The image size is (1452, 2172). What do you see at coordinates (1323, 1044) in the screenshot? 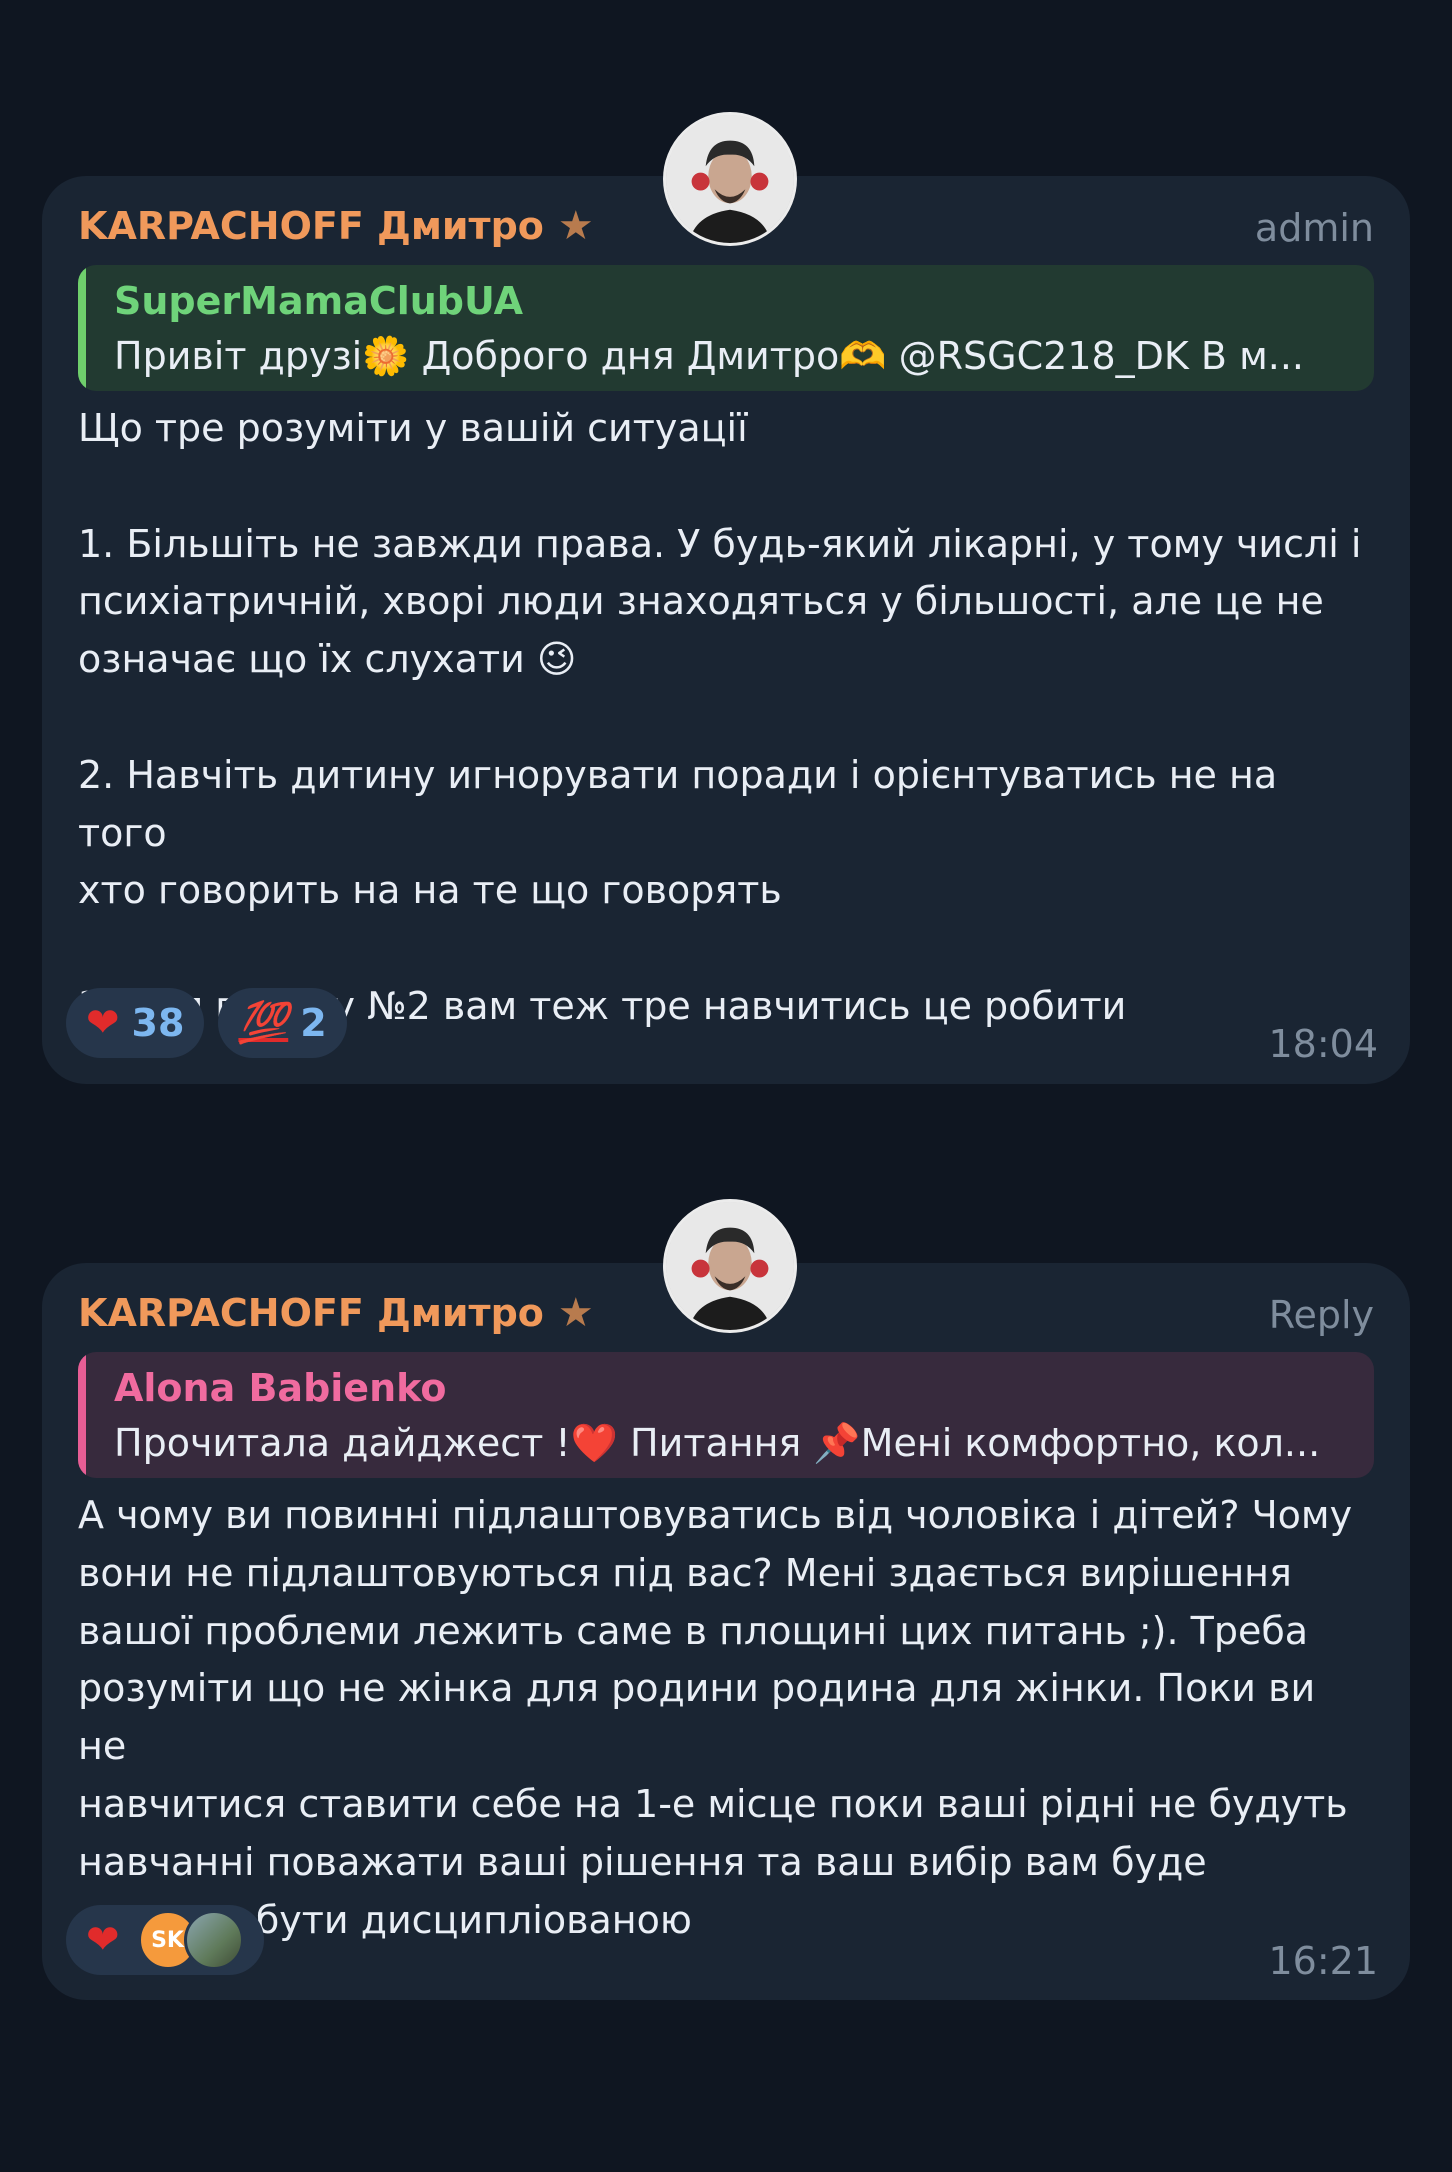
I see `message-time: 18:04` at bounding box center [1323, 1044].